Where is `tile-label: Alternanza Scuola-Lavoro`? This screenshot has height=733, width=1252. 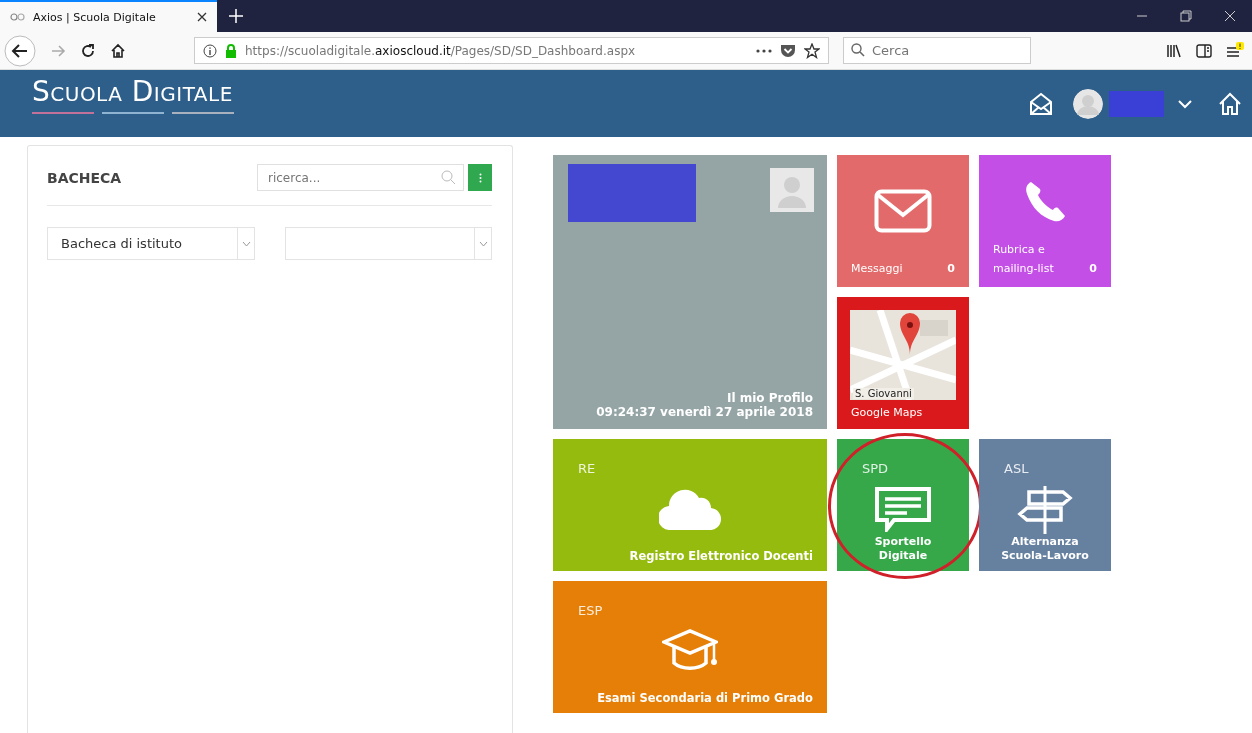 tile-label: Alternanza Scuola-Lavoro is located at coordinates (1045, 549).